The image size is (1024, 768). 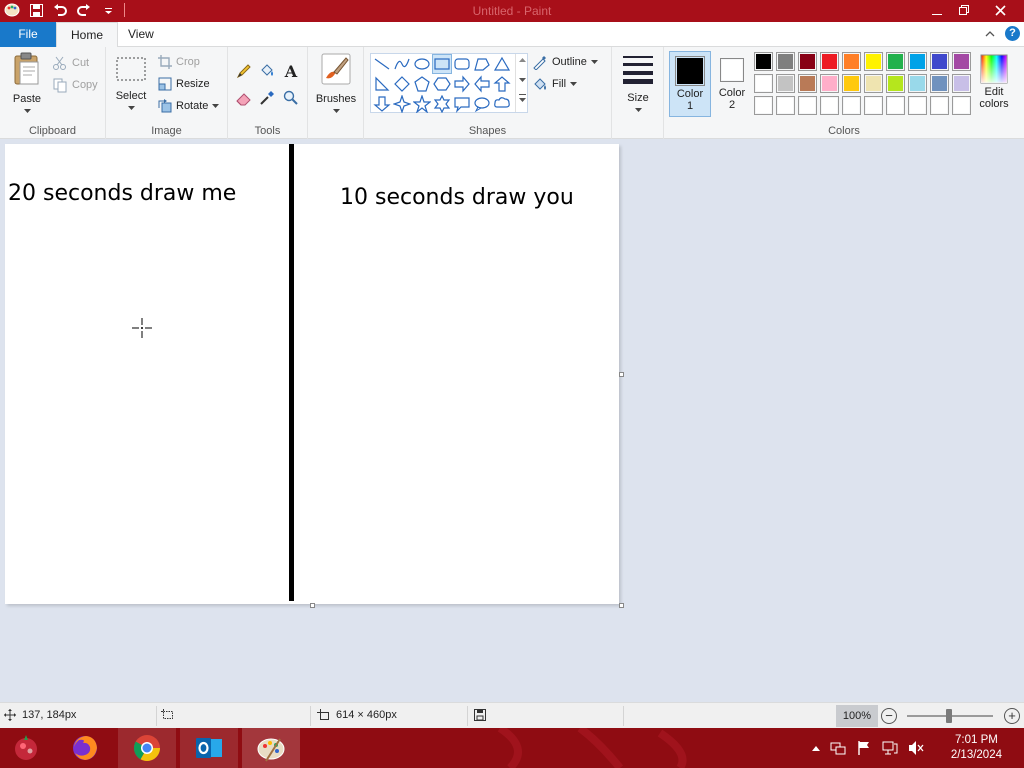 What do you see at coordinates (916, 748) in the screenshot?
I see `volume-muted-icon` at bounding box center [916, 748].